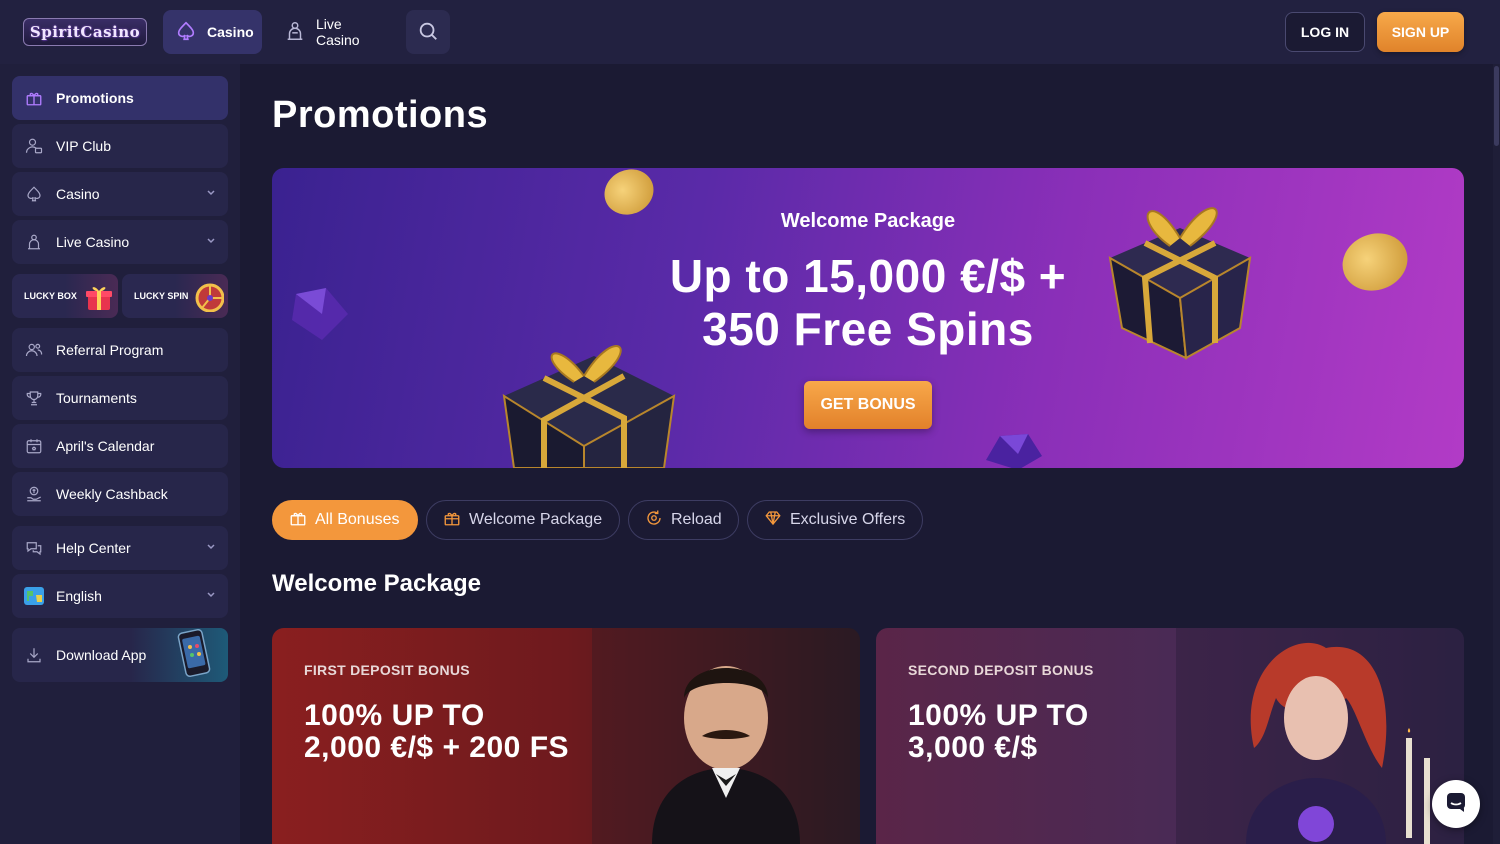  I want to click on witch-illustration, so click(1320, 736).